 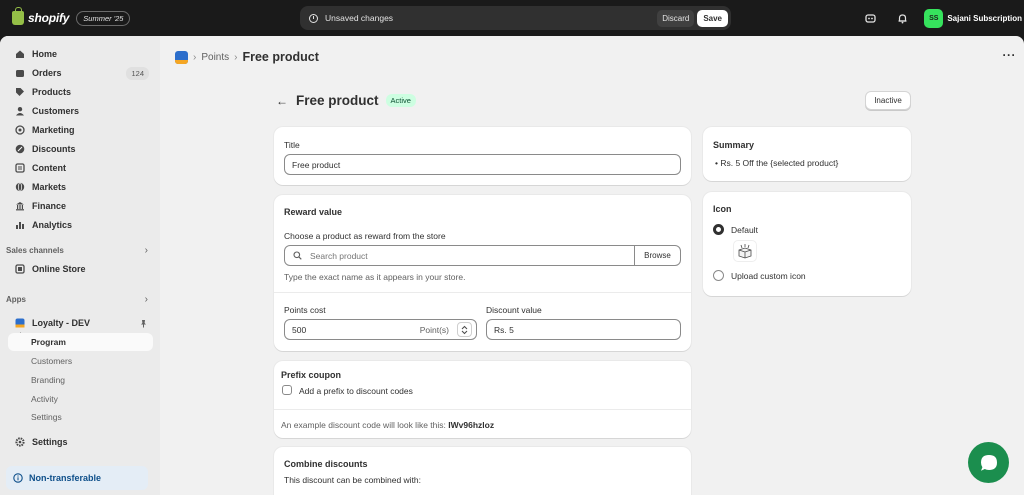 I want to click on page-header: ← Free product Active, so click(x=346, y=100).